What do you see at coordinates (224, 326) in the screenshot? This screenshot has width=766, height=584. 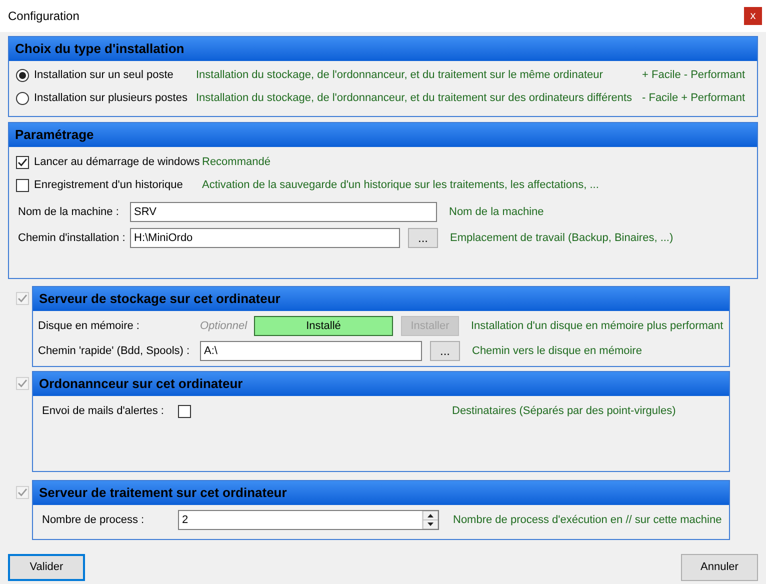 I see `hint-text: Optionnel` at bounding box center [224, 326].